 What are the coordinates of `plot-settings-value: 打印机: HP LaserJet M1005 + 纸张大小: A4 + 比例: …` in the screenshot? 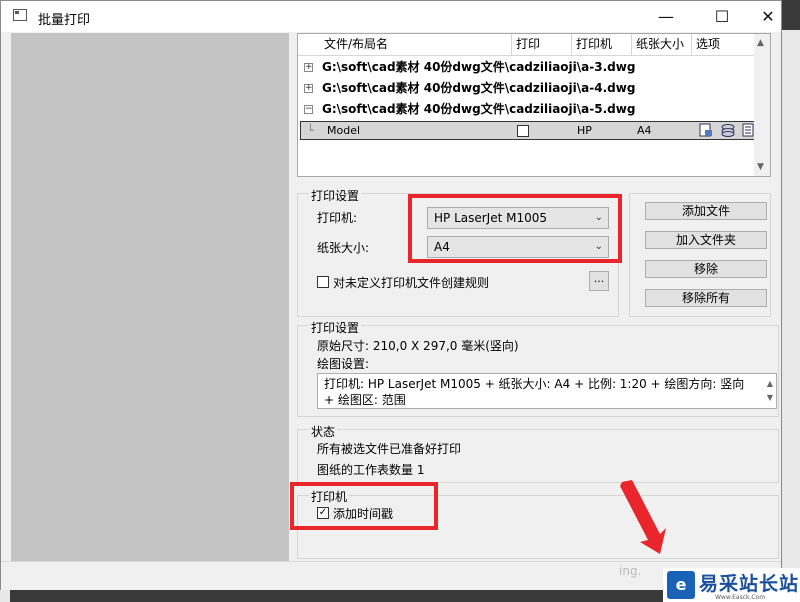 It's located at (534, 392).